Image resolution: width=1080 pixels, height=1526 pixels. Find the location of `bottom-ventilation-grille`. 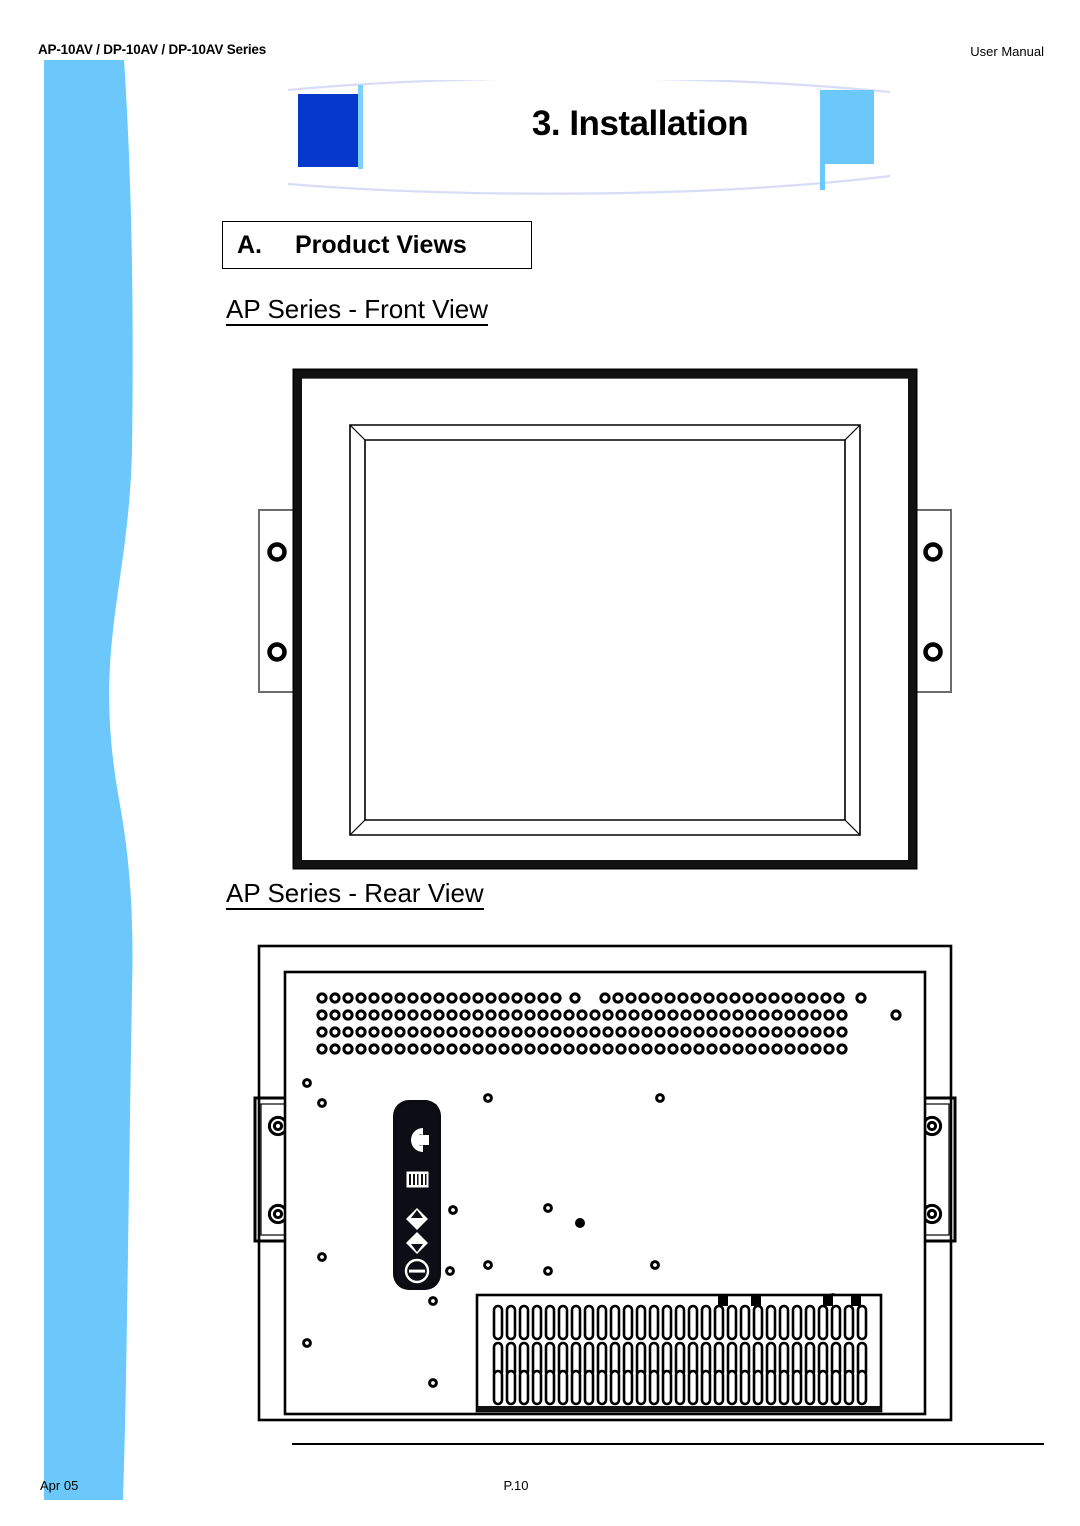

bottom-ventilation-grille is located at coordinates (679, 1353).